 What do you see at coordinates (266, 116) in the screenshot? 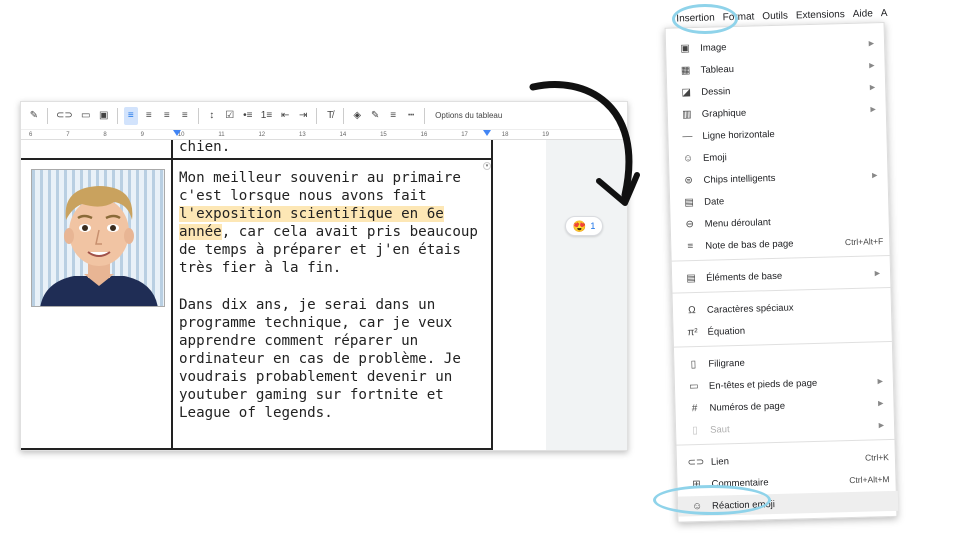
I see `numbered-list-icon: 1≡` at bounding box center [266, 116].